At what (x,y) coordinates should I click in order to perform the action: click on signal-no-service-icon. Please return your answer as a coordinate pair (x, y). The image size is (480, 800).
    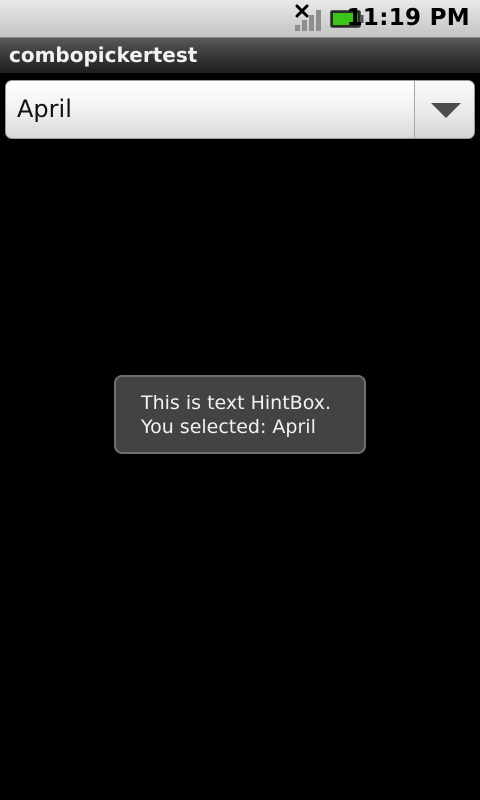
    Looking at the image, I should click on (308, 17).